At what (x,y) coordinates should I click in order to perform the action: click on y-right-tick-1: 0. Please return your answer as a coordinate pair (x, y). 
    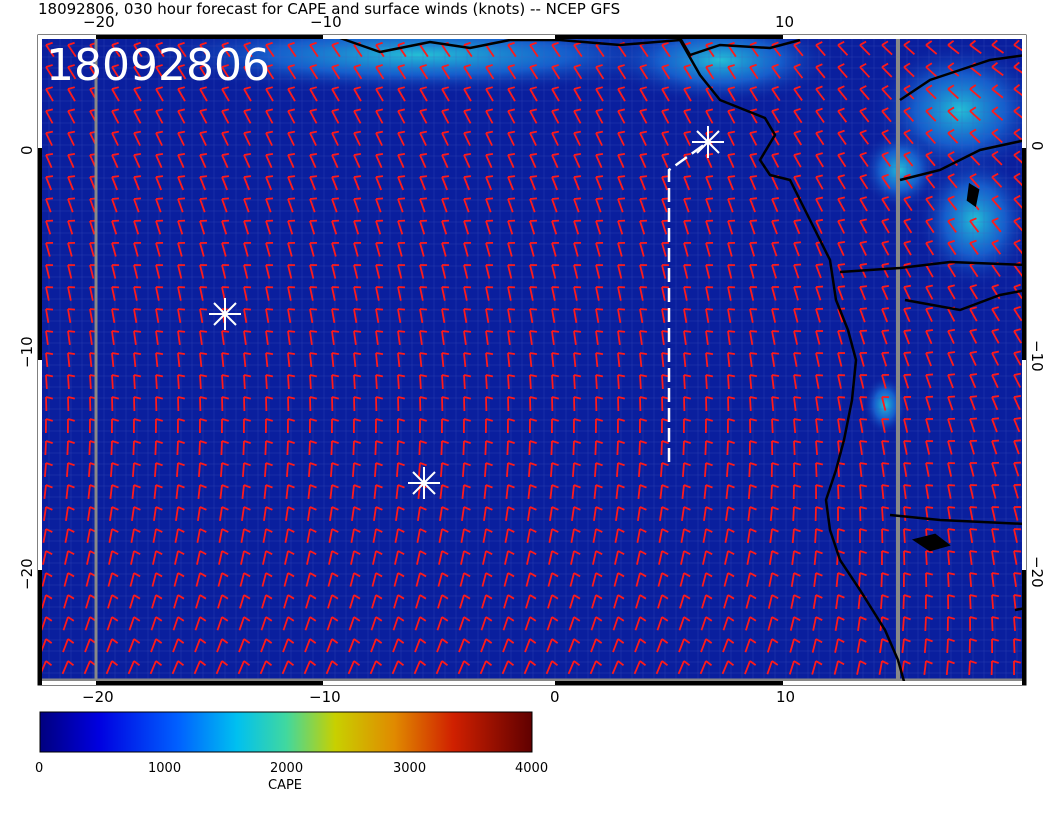
    Looking at the image, I should click on (1037, 146).